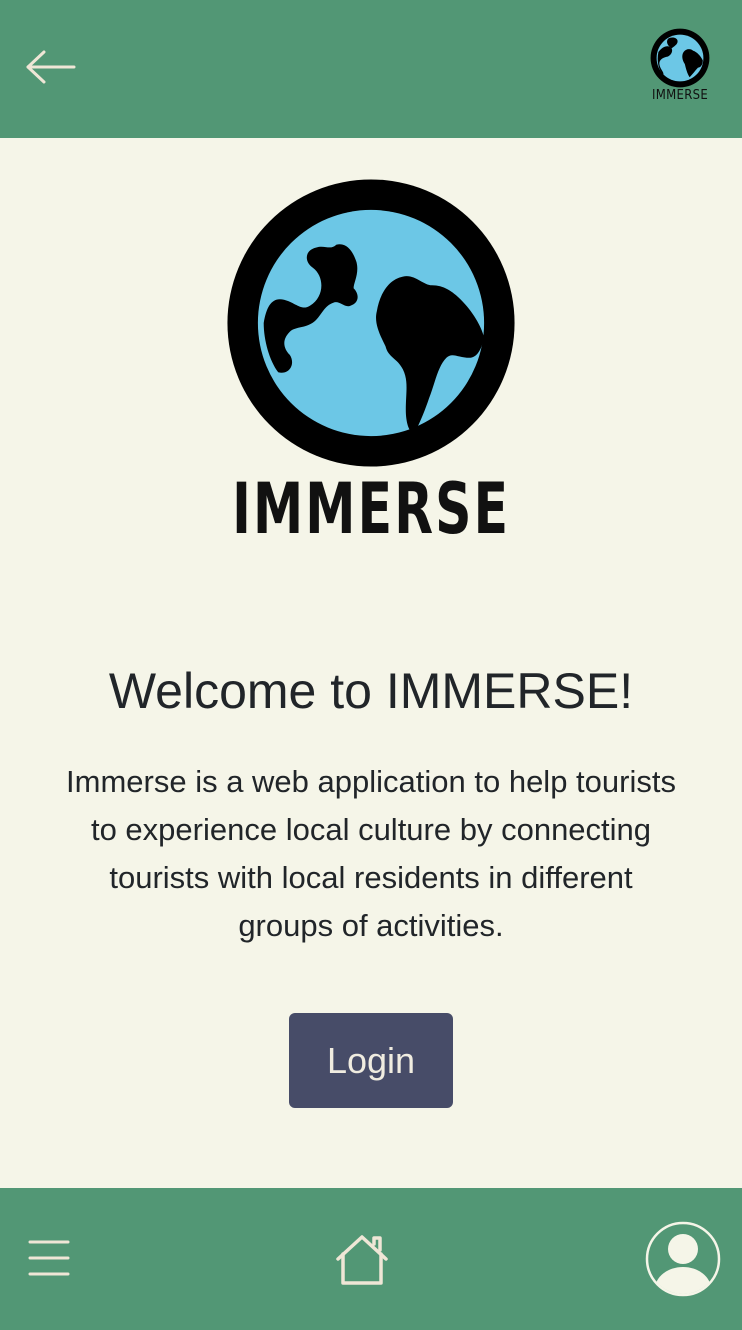  Describe the element at coordinates (680, 95) in the screenshot. I see `header-logo-text: IMMERSE` at that location.